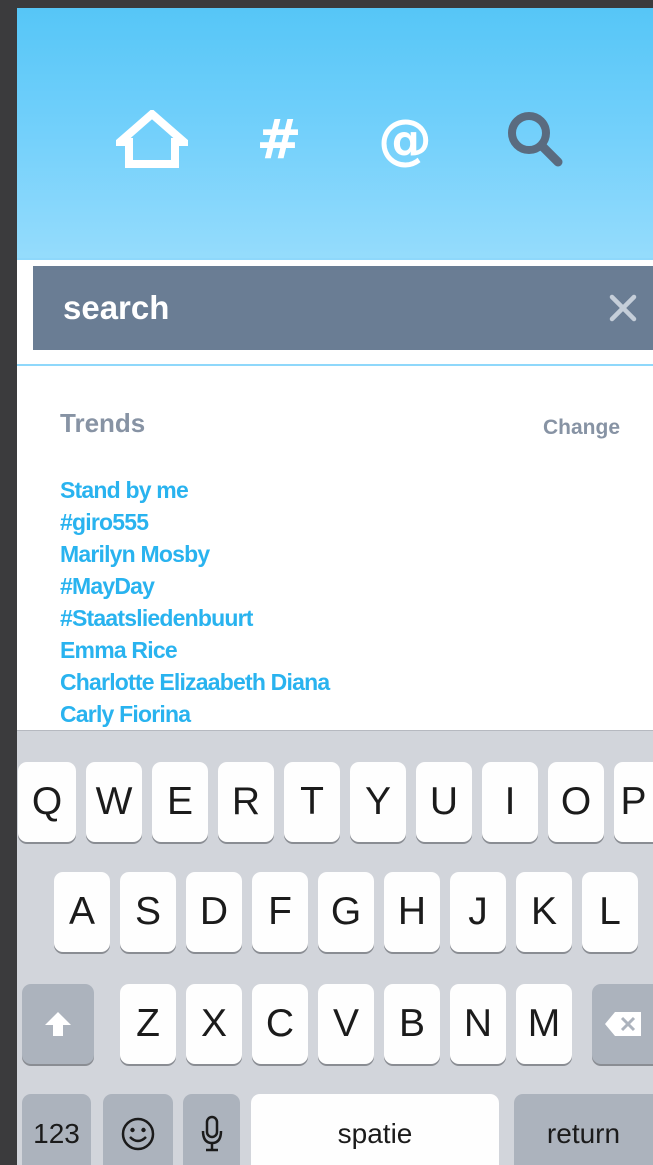 The image size is (653, 1165). What do you see at coordinates (194, 714) in the screenshot?
I see `trend-item: Carly Fiorina` at bounding box center [194, 714].